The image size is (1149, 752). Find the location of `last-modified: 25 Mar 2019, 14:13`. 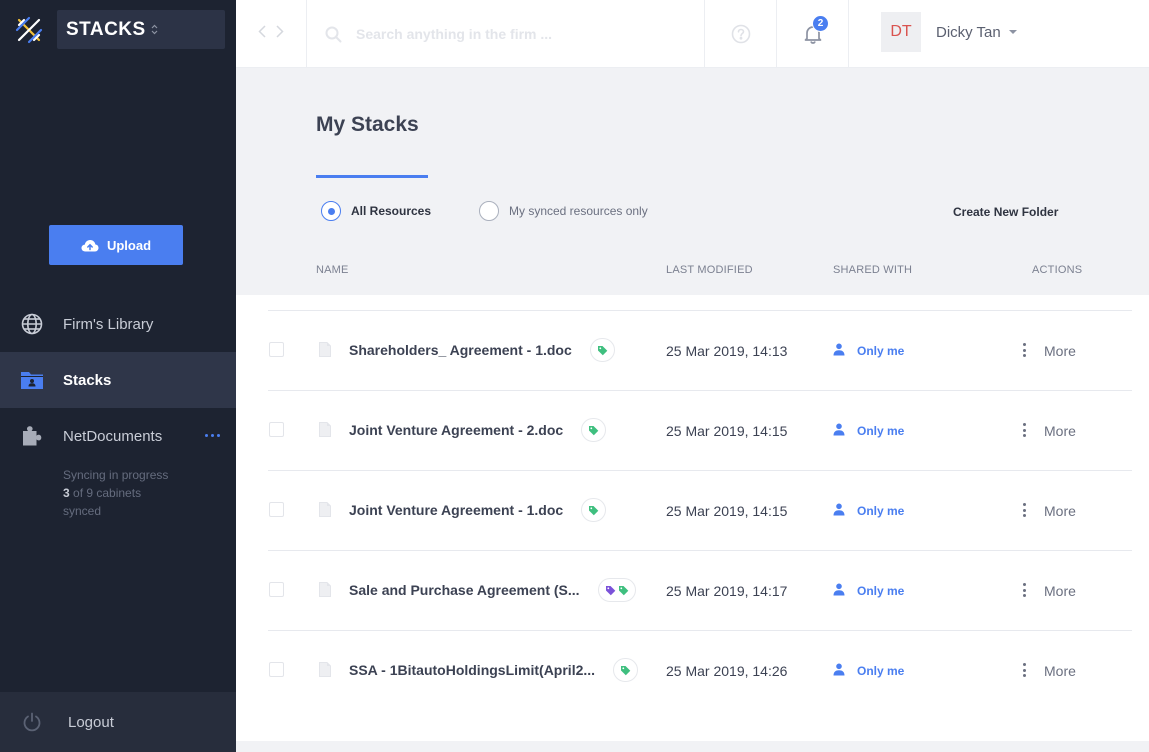

last-modified: 25 Mar 2019, 14:13 is located at coordinates (727, 351).